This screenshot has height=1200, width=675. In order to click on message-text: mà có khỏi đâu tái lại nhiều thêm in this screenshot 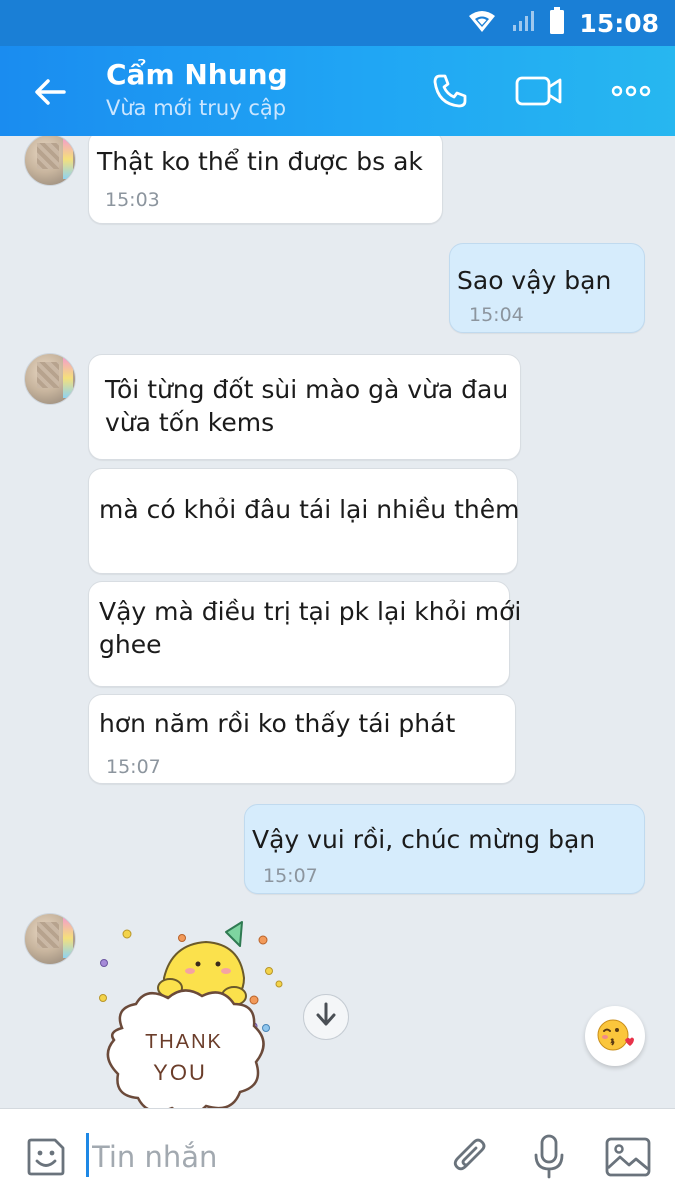, I will do `click(309, 509)`.